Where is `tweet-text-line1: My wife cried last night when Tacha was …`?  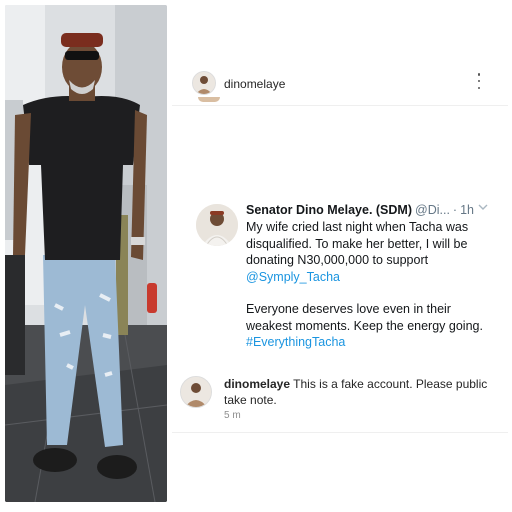
tweet-text-line1: My wife cried last night when Tacha was … is located at coordinates (357, 243).